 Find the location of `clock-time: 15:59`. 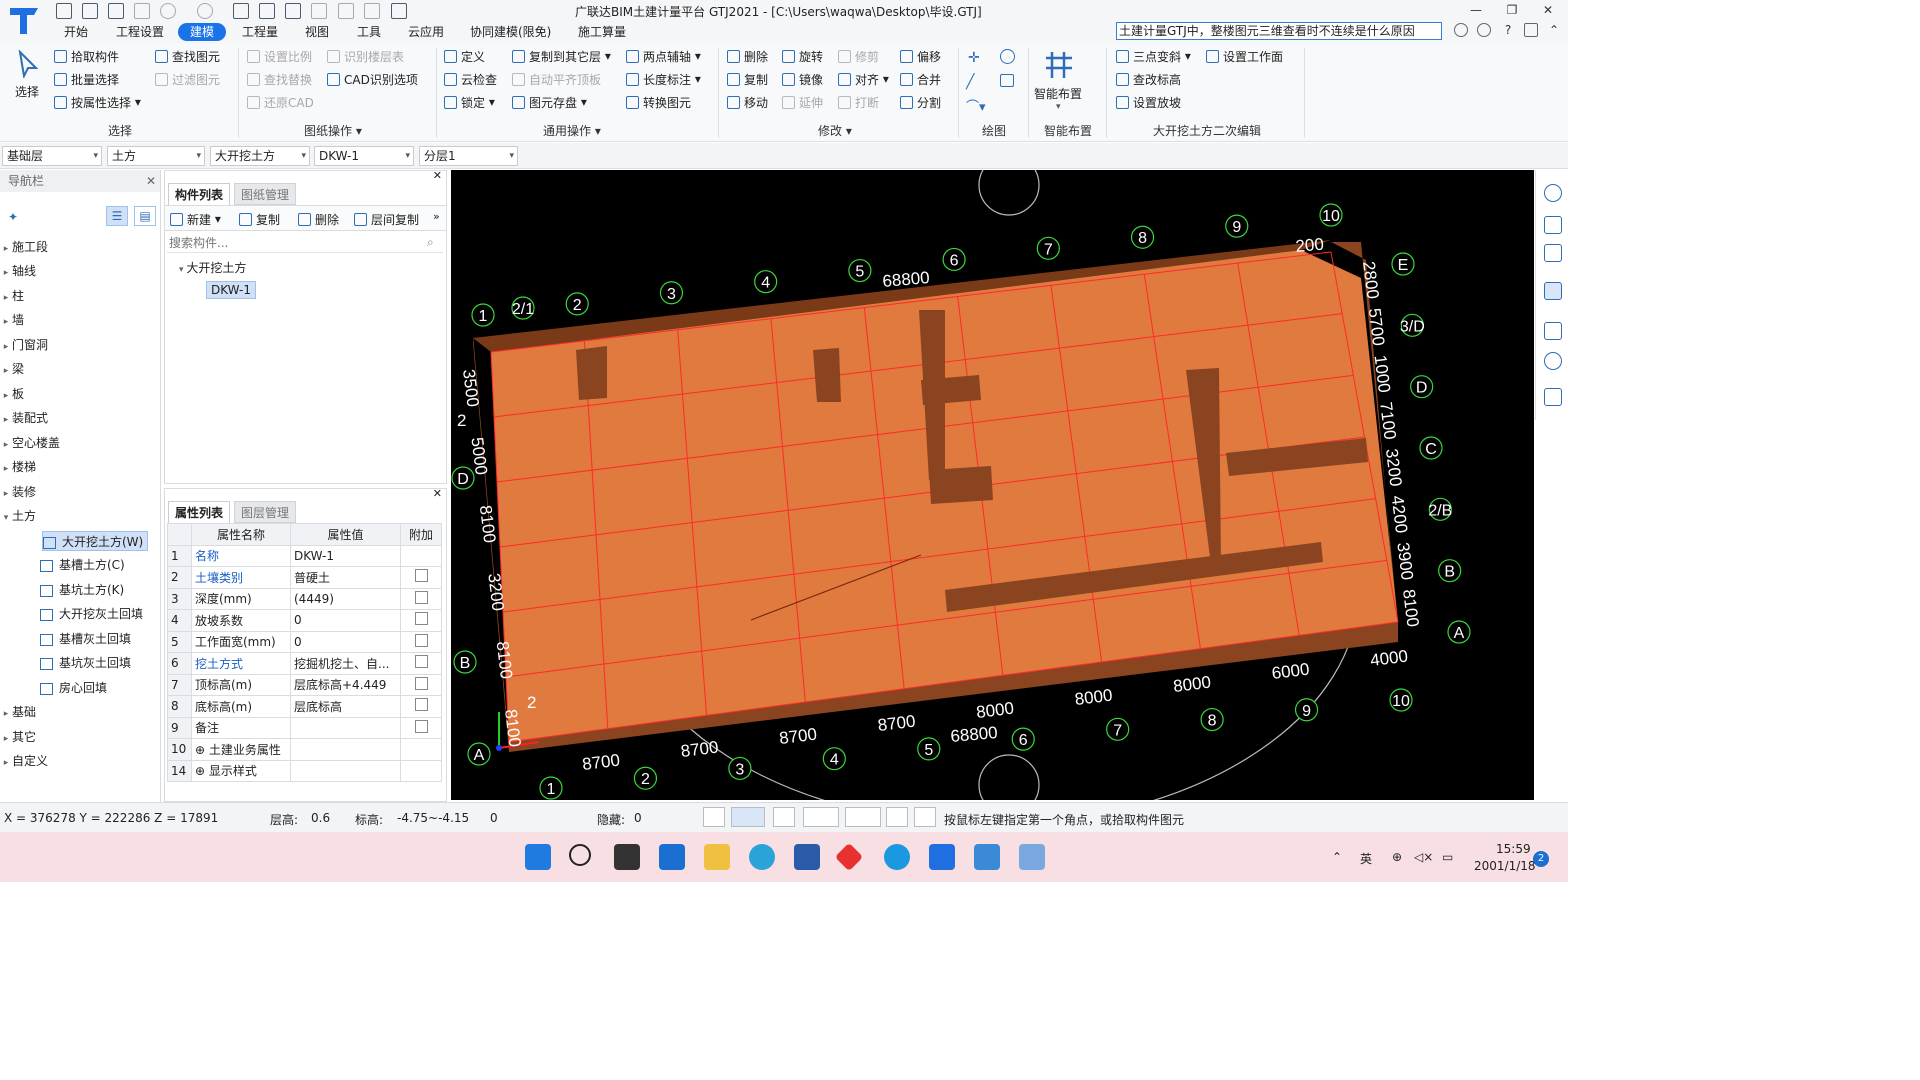

clock-time: 15:59 is located at coordinates (1513, 849).